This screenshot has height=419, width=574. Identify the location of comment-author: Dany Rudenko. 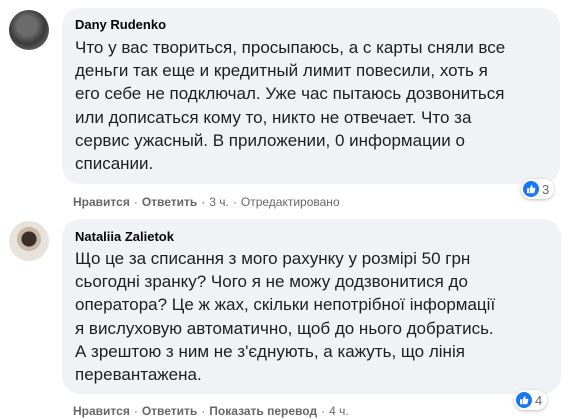
(120, 24).